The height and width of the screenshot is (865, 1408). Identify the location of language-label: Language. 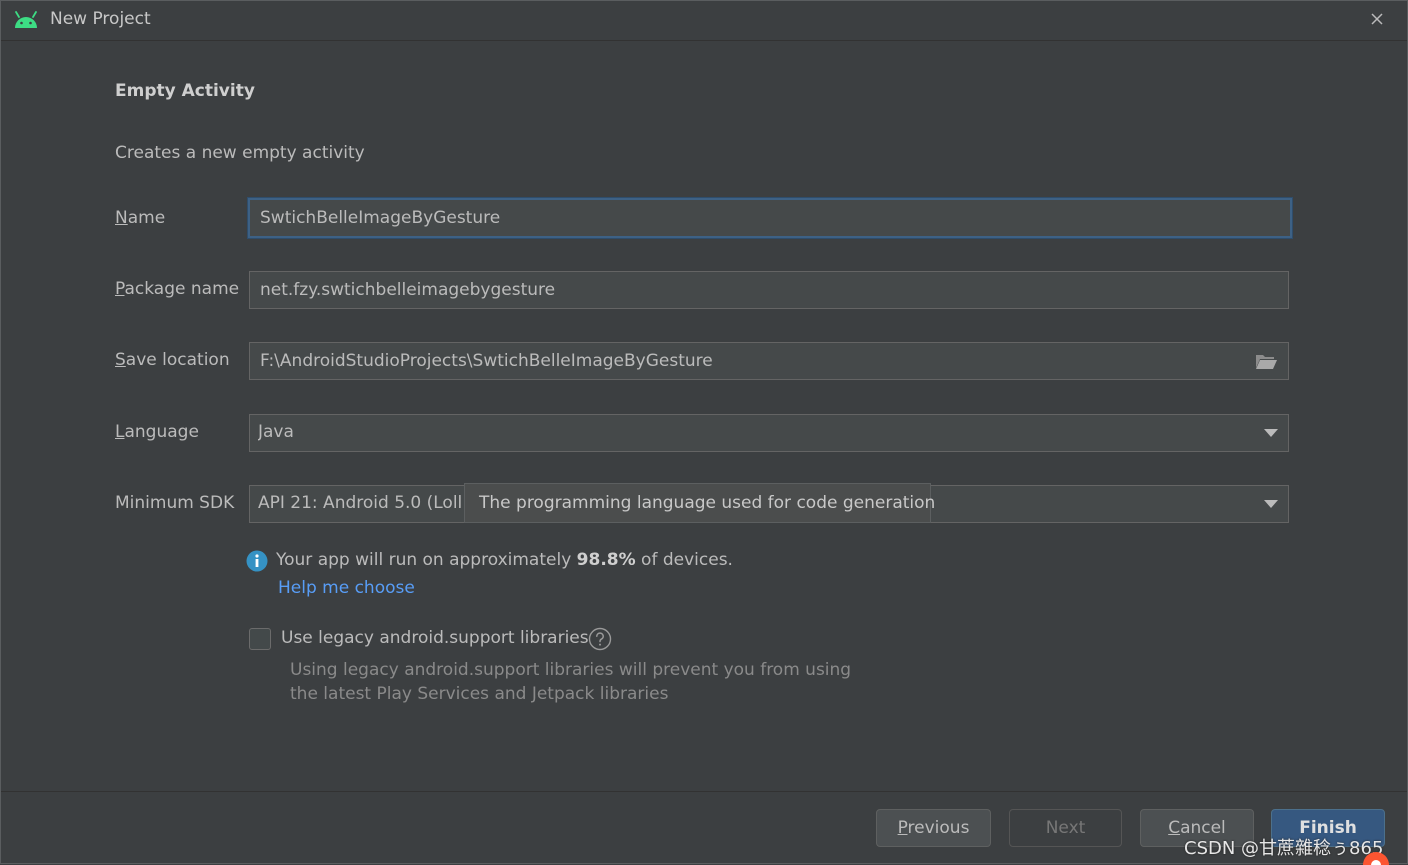
(157, 432).